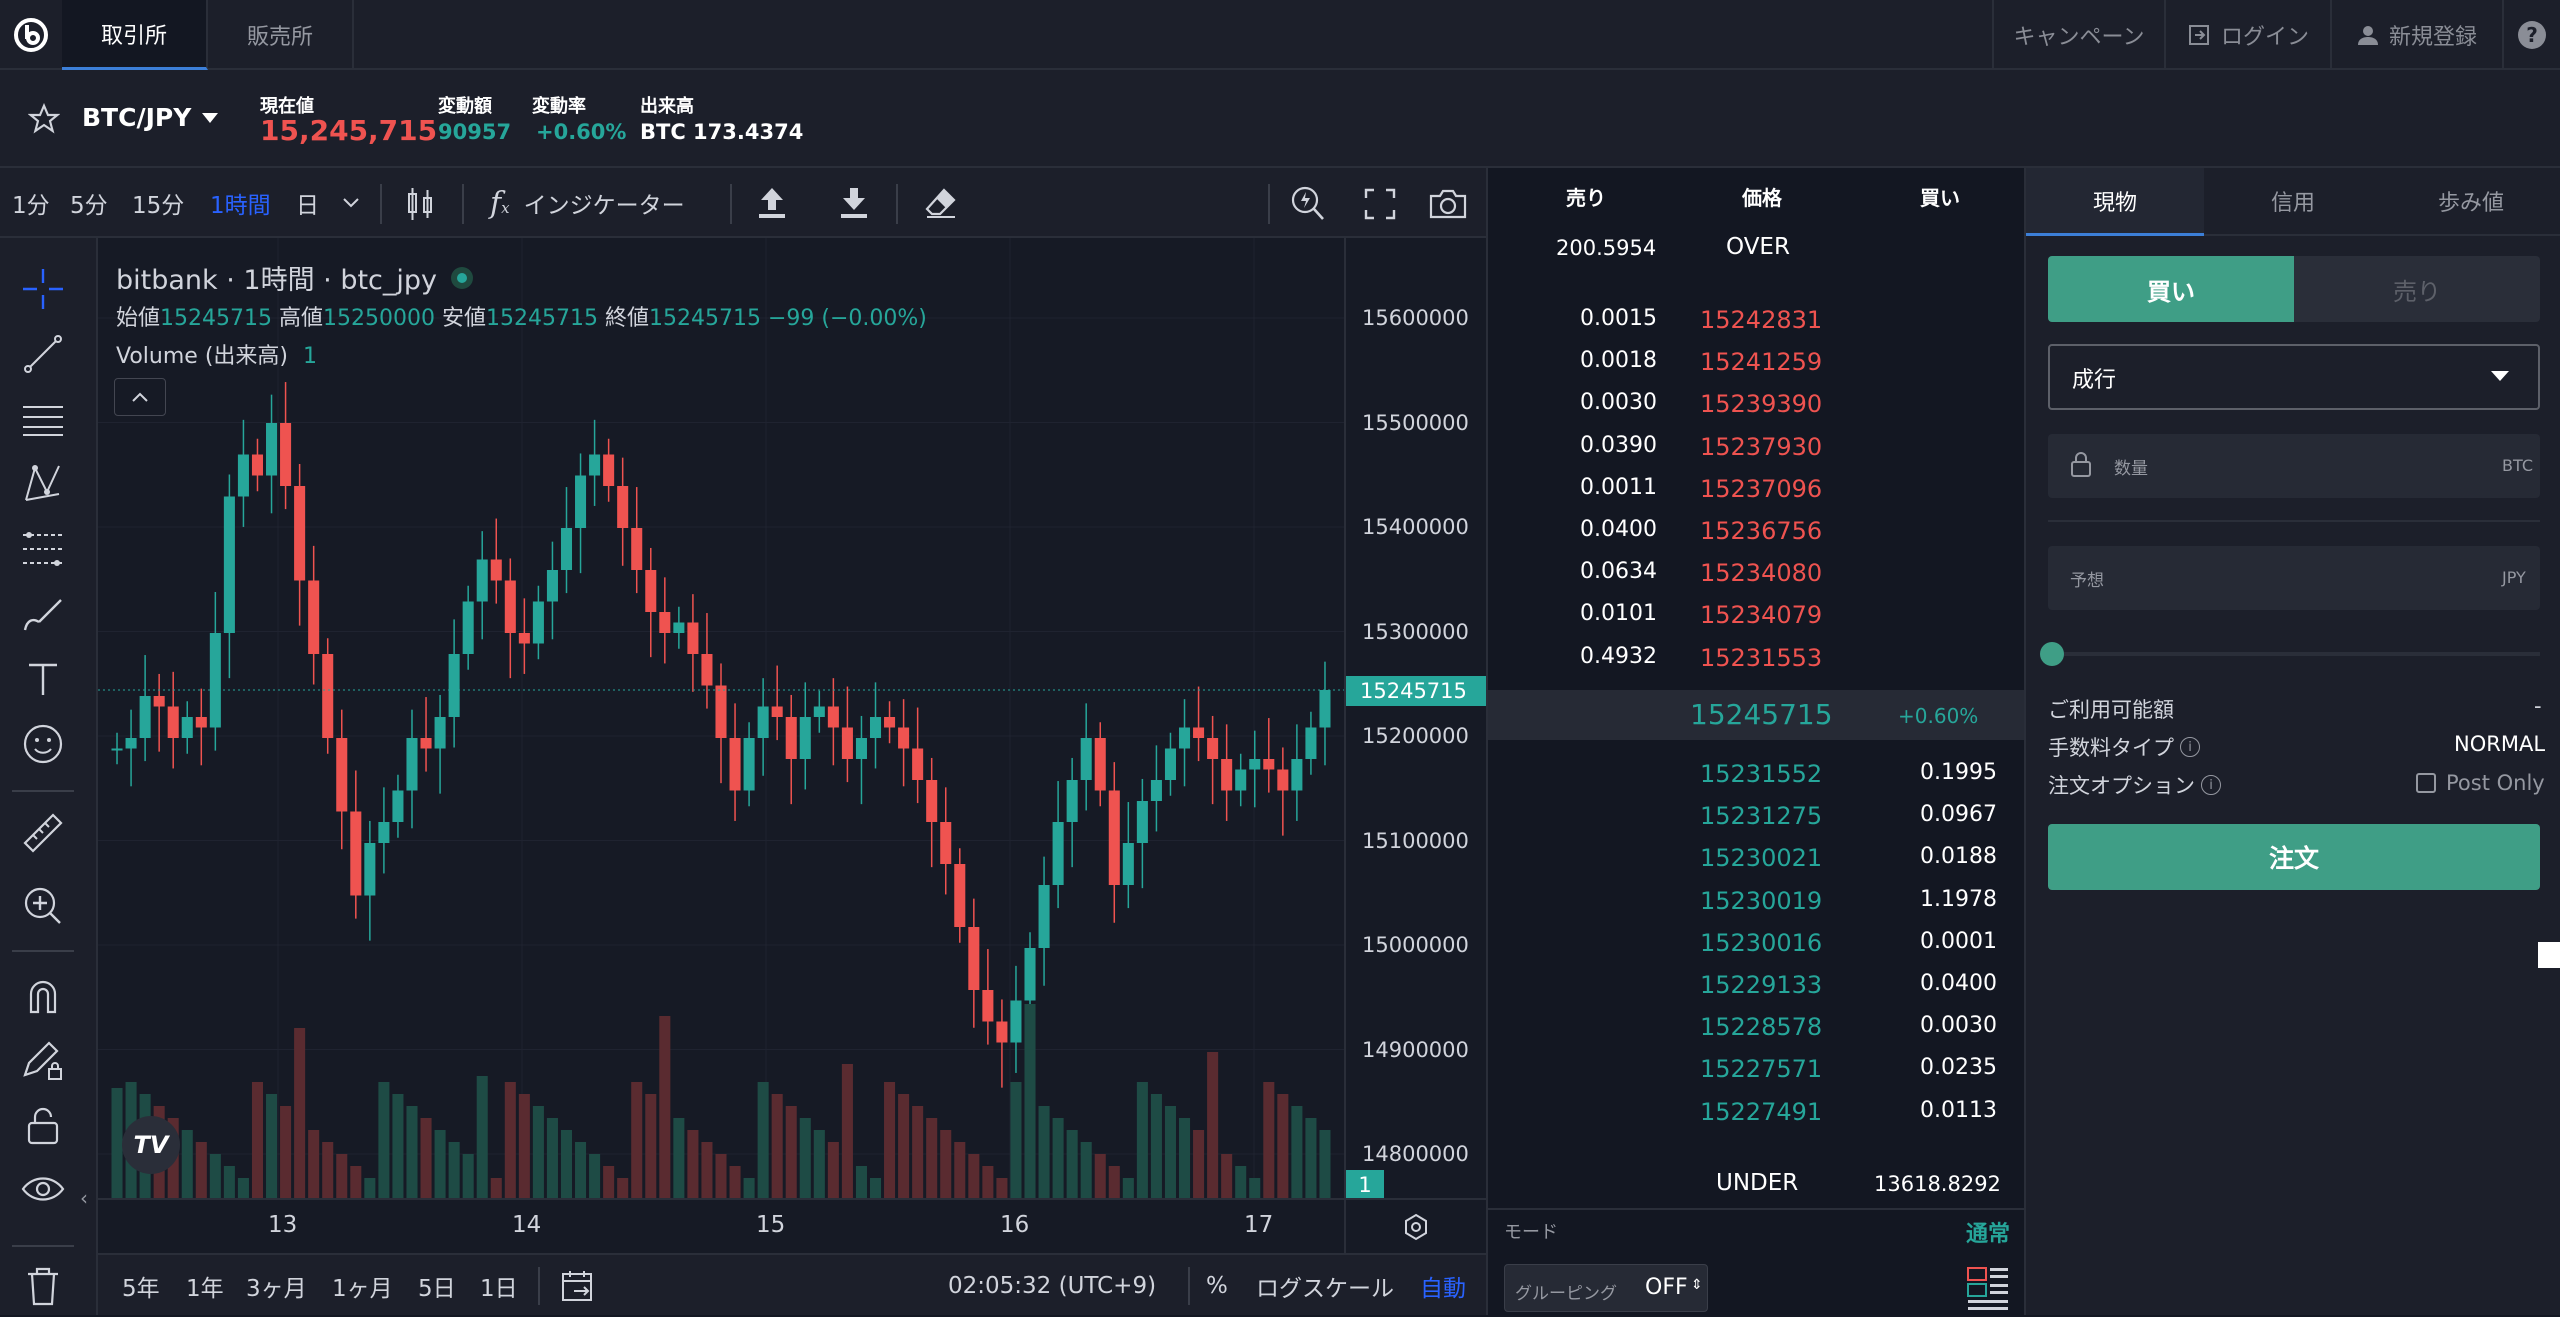 The width and height of the screenshot is (2560, 1317). Describe the element at coordinates (43, 419) in the screenshot. I see `horizontal-lines-icon` at that location.